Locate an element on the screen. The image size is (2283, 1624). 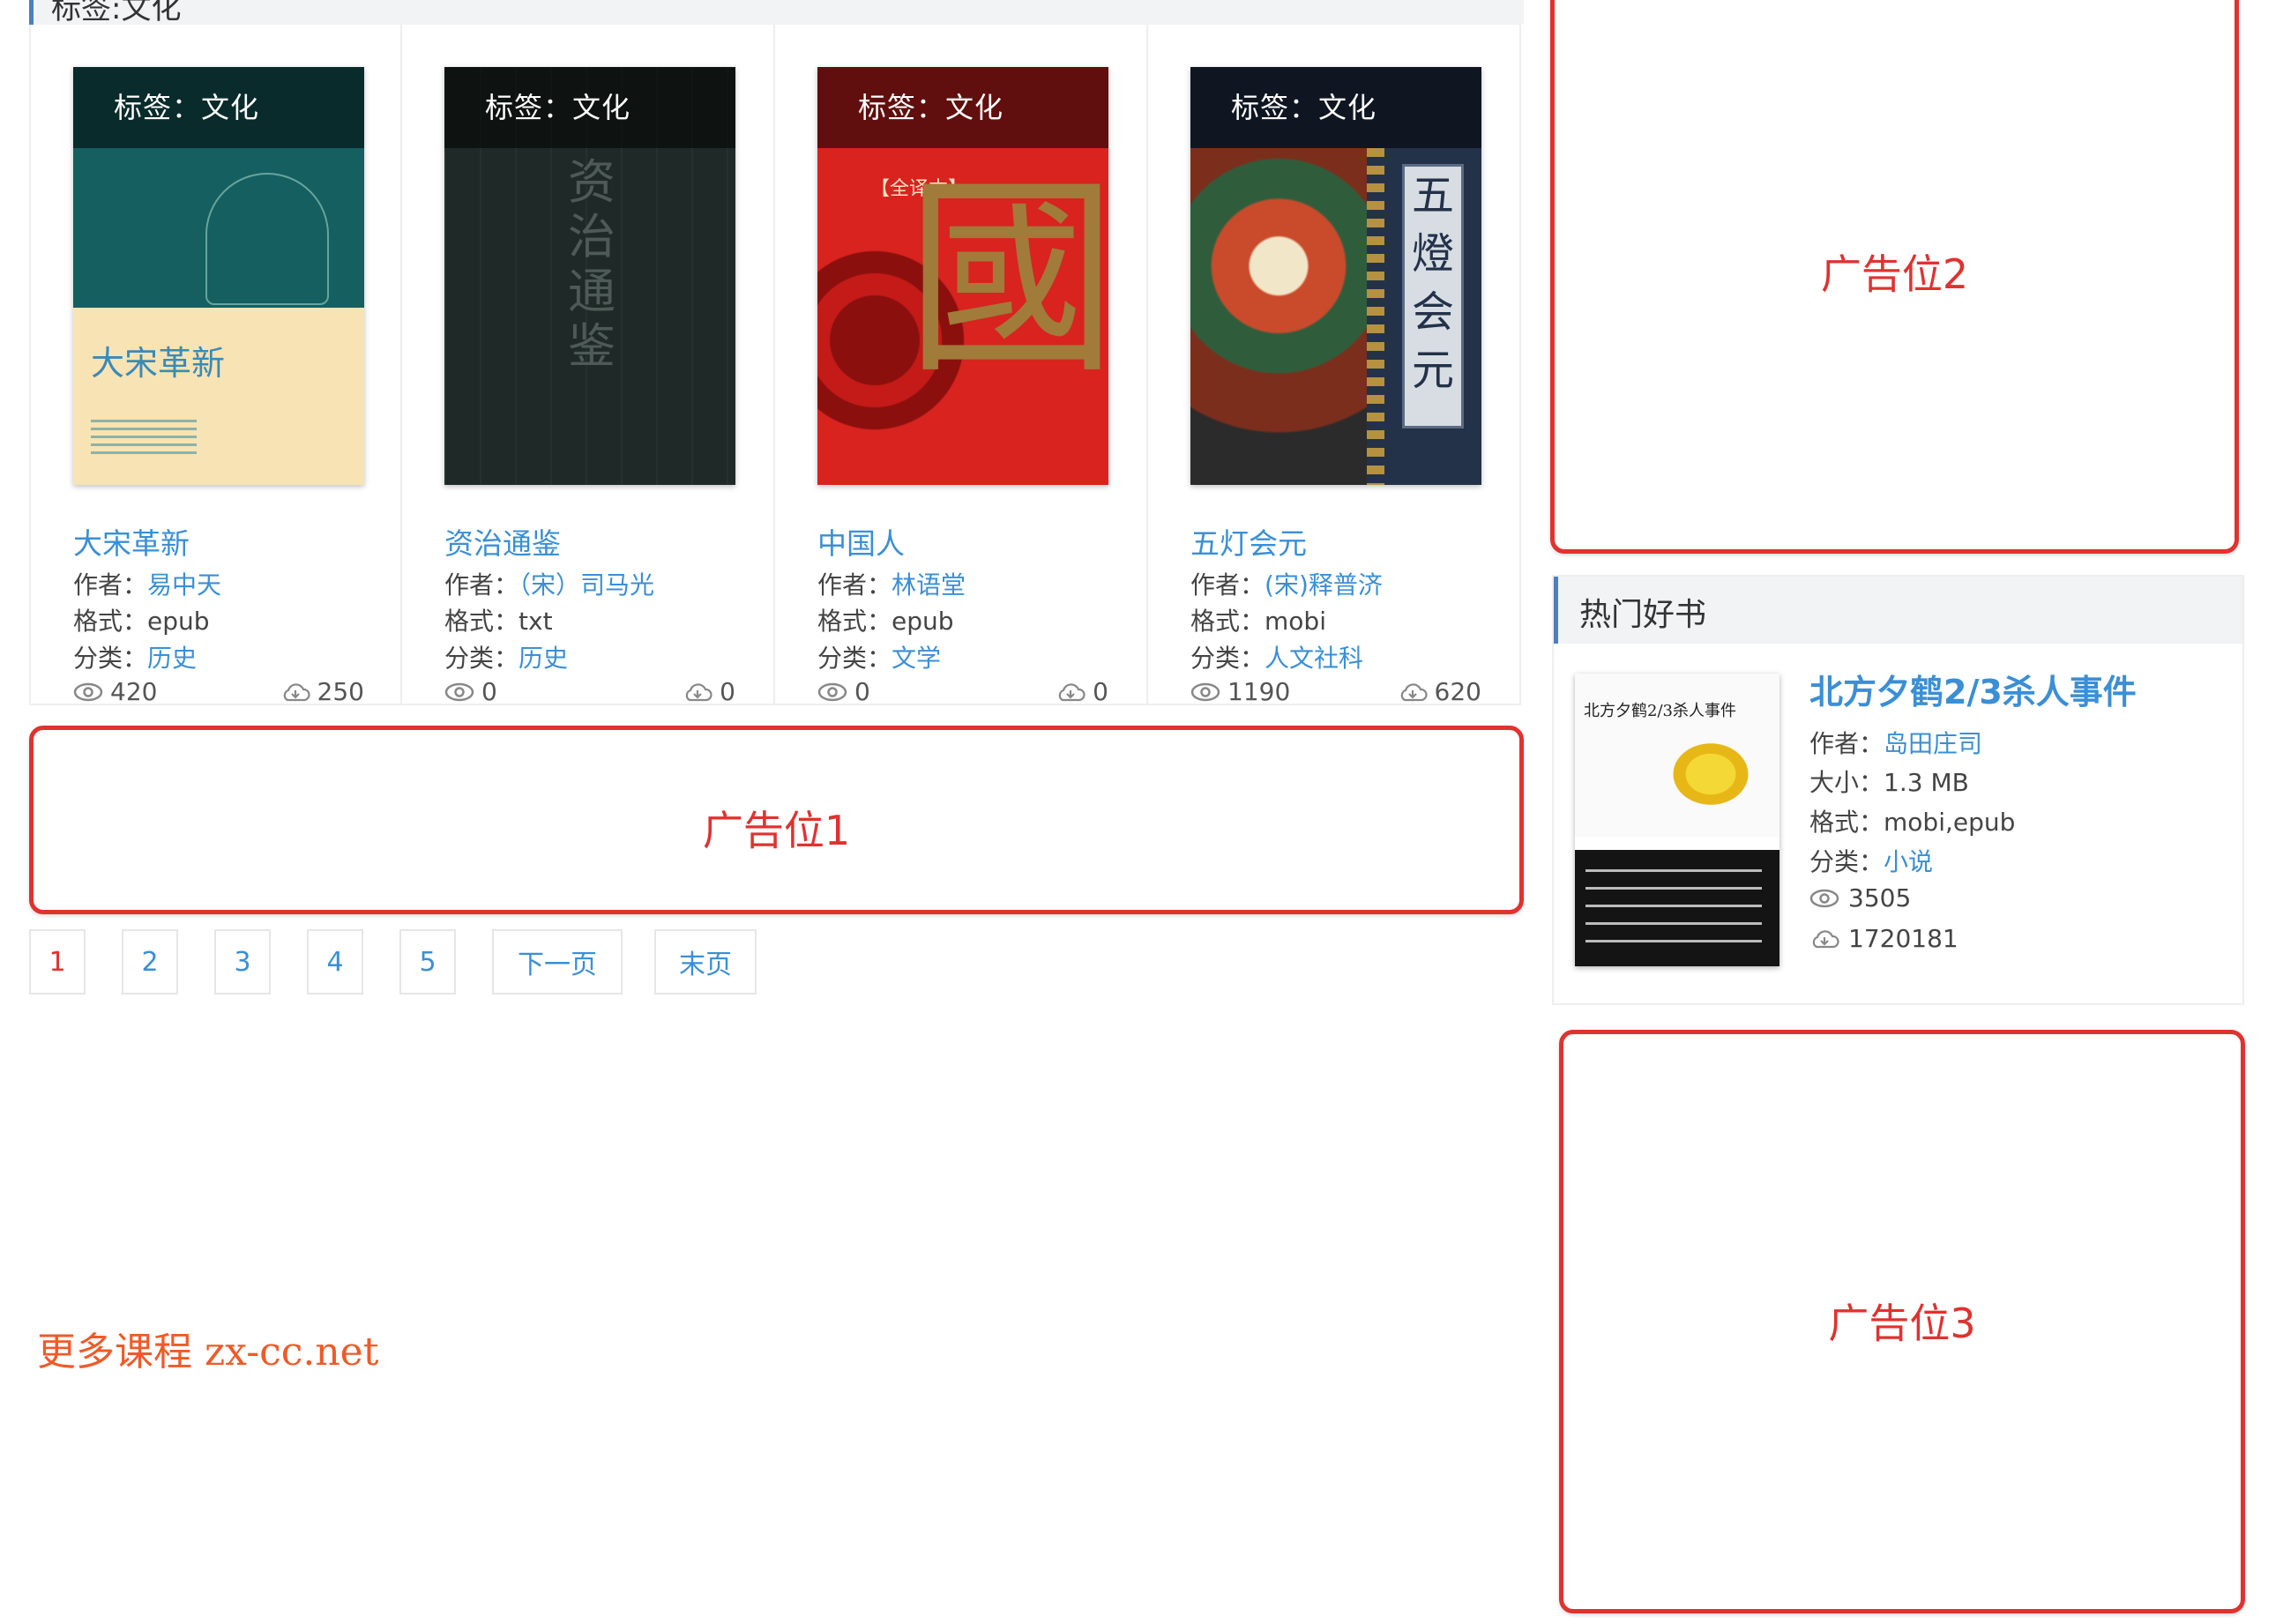
hot-book-author: 作者：岛田庄司 is located at coordinates (1896, 743).